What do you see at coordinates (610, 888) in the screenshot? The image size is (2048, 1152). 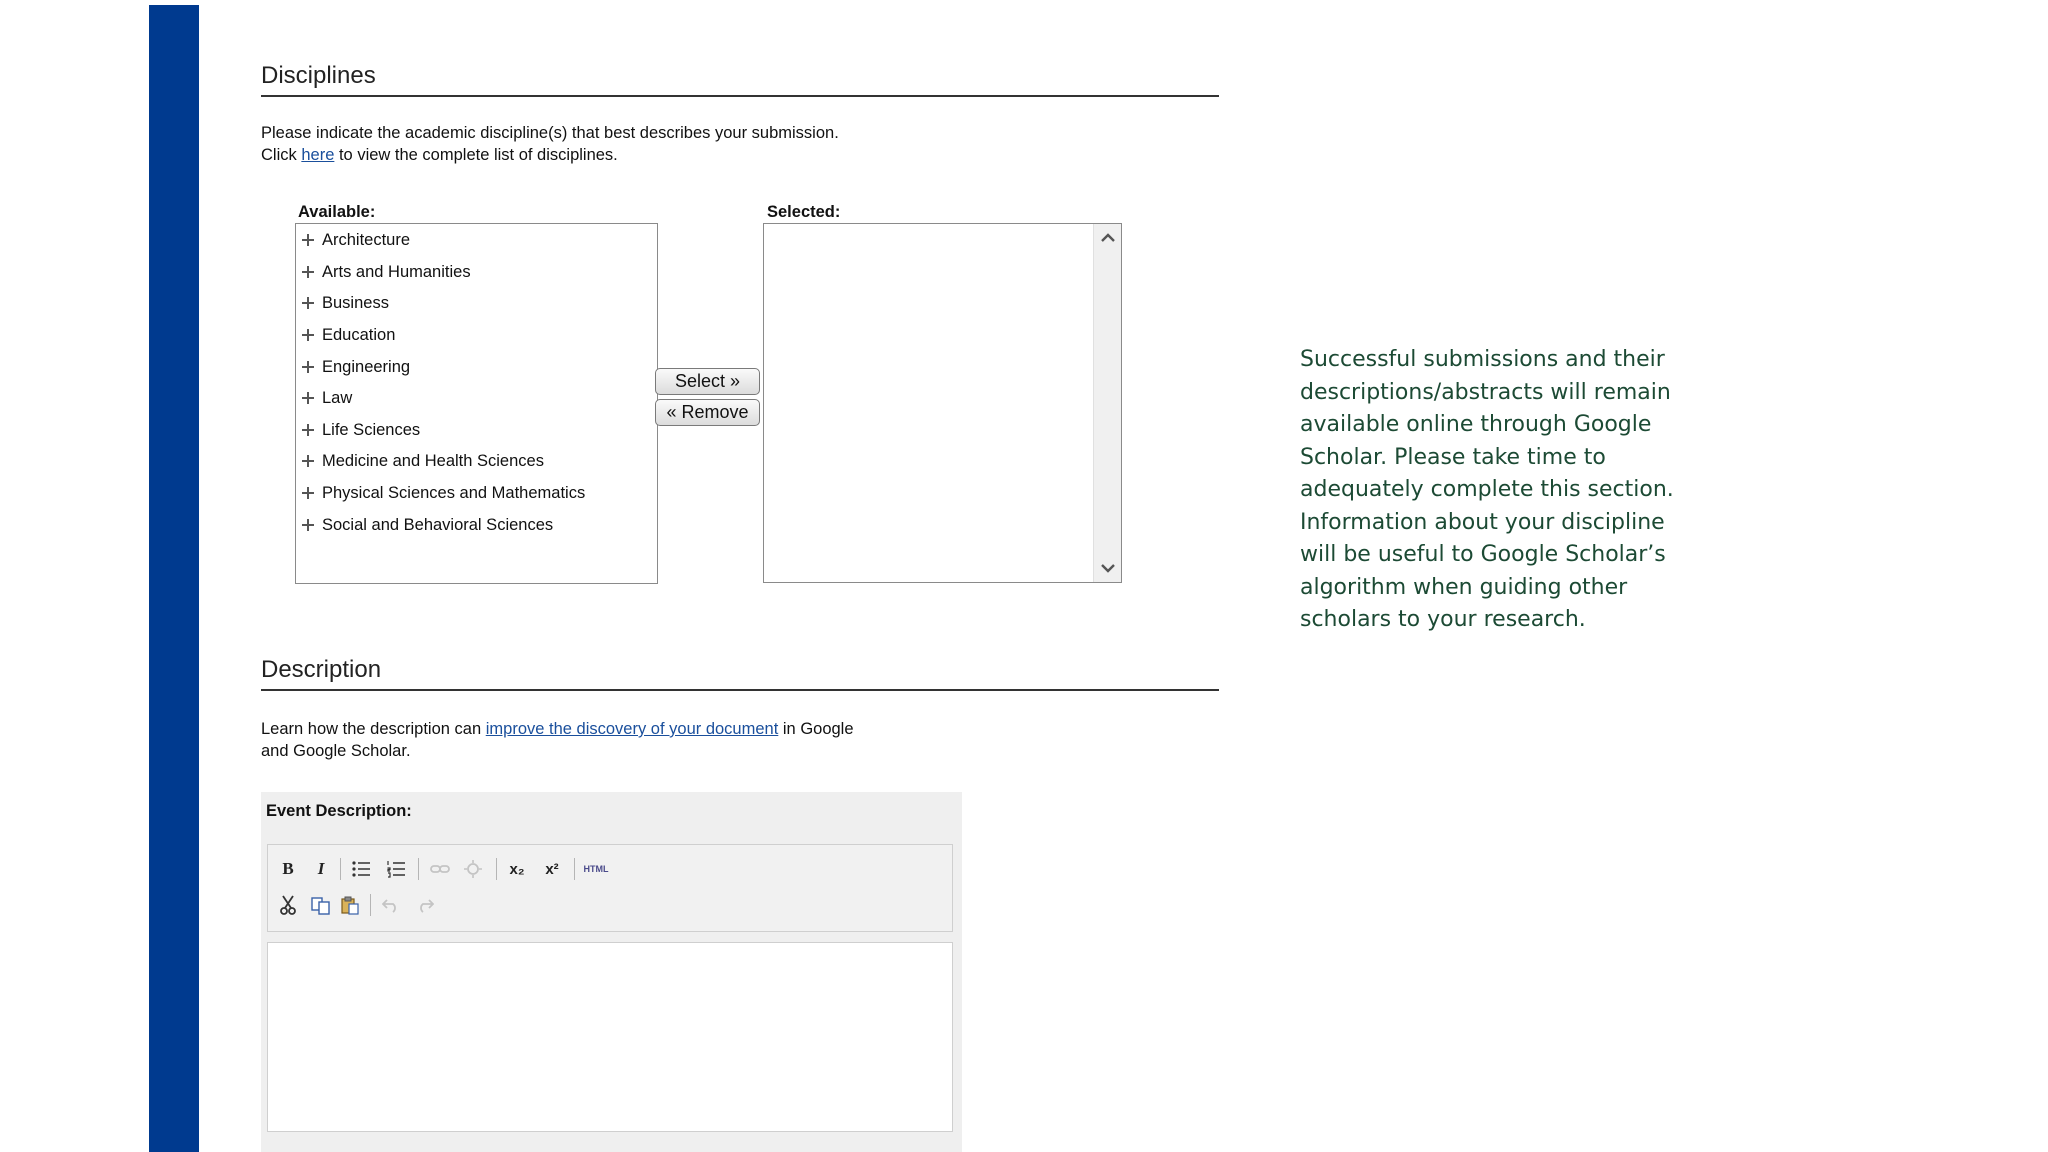 I see `editor-toolbar: B I x₂ x² HTML` at bounding box center [610, 888].